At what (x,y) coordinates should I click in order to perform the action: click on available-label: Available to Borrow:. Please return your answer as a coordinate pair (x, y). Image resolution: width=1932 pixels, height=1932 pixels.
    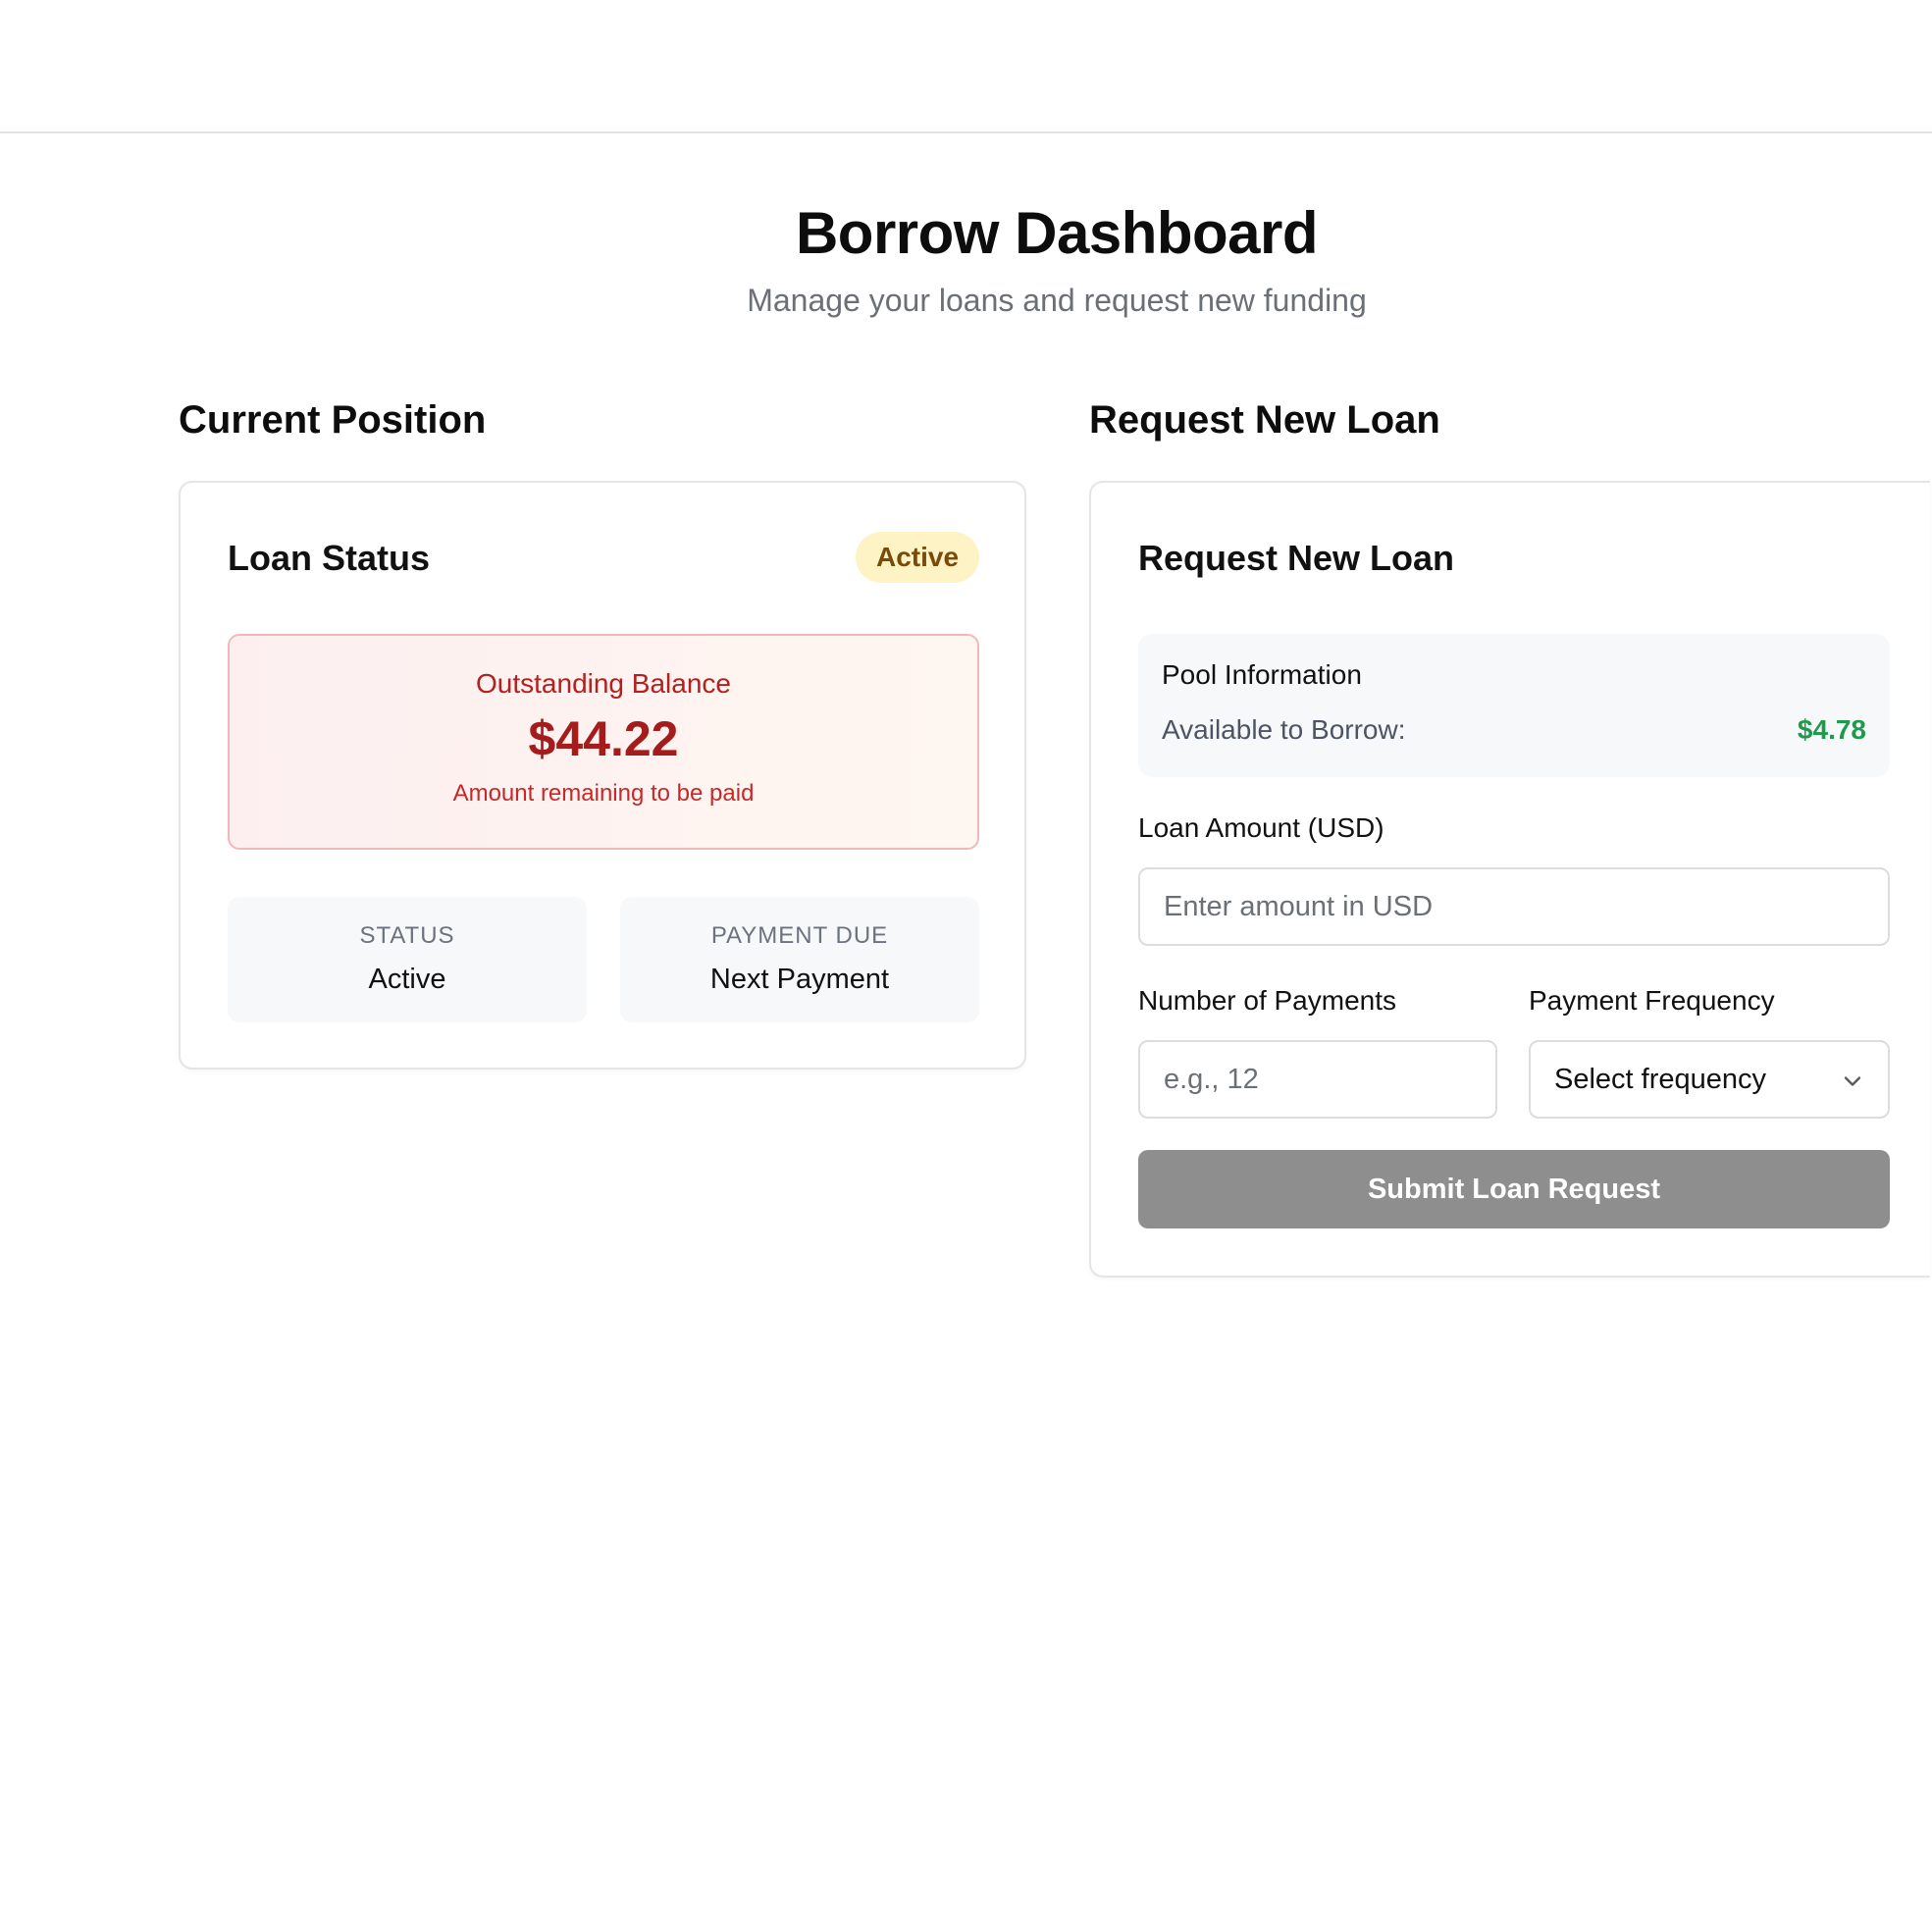
    Looking at the image, I should click on (1284, 729).